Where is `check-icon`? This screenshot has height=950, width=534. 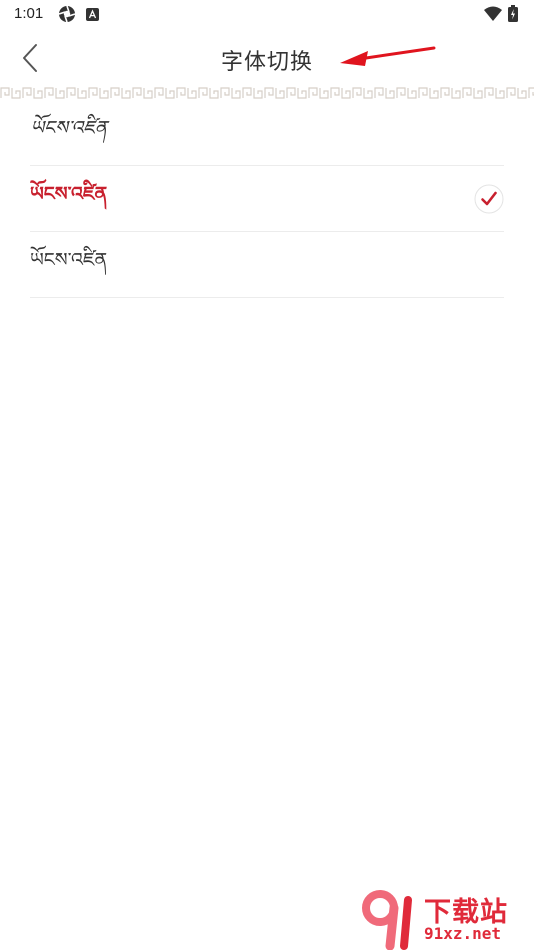 check-icon is located at coordinates (489, 198).